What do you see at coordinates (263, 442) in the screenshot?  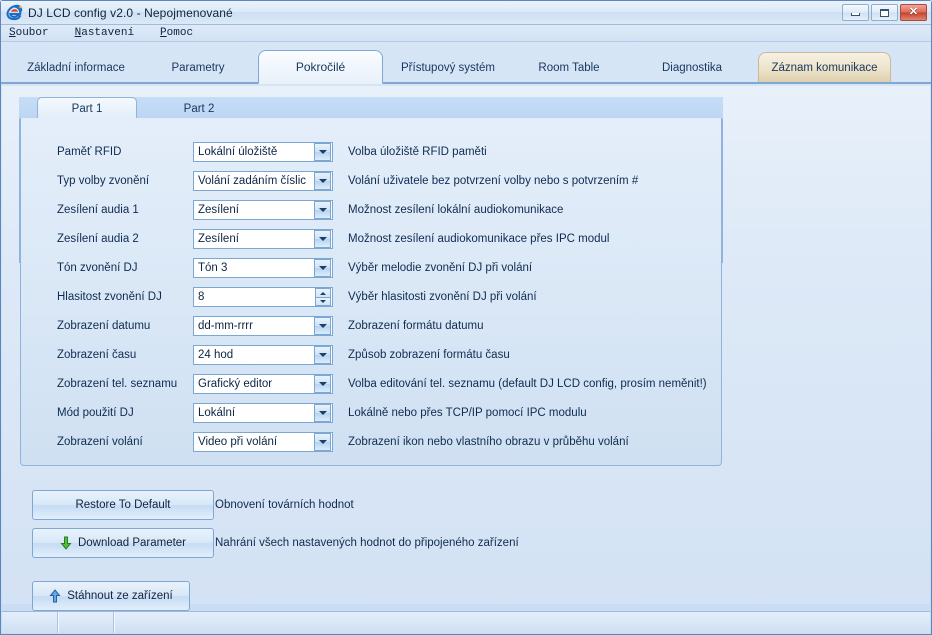 I see `dropdown-select: Video při volání` at bounding box center [263, 442].